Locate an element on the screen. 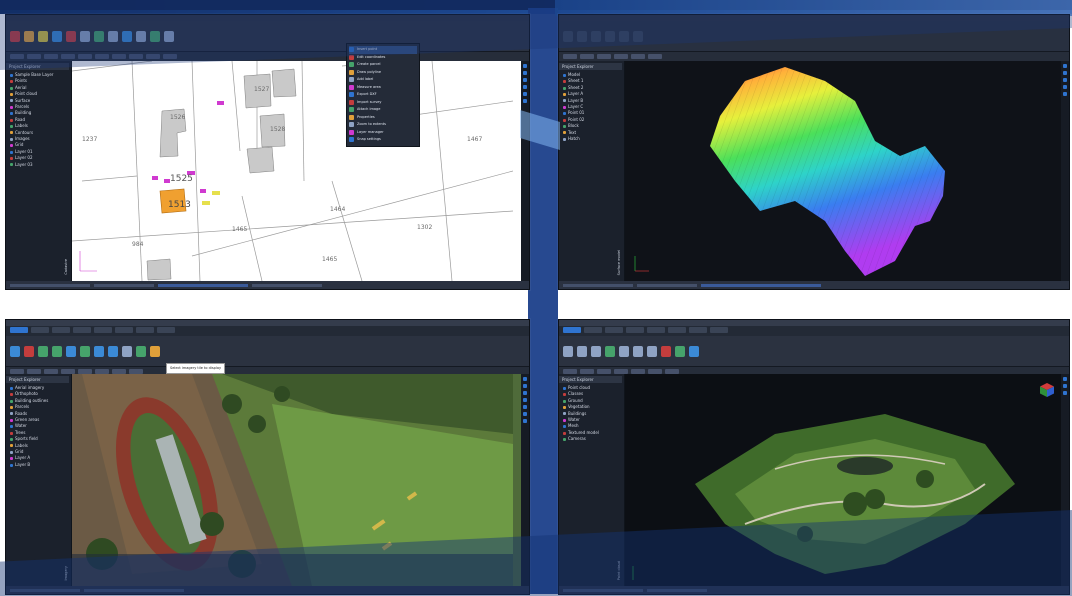  menu-item: Layer manager is located at coordinates (383, 133).